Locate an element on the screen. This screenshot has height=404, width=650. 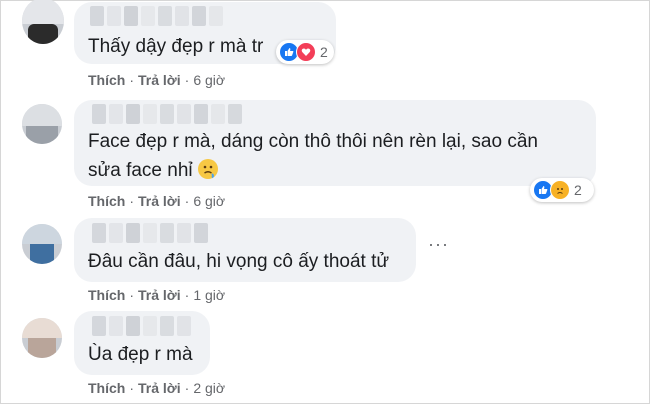
comment-text: Thấy dậy đẹp r mà tr is located at coordinates (176, 46).